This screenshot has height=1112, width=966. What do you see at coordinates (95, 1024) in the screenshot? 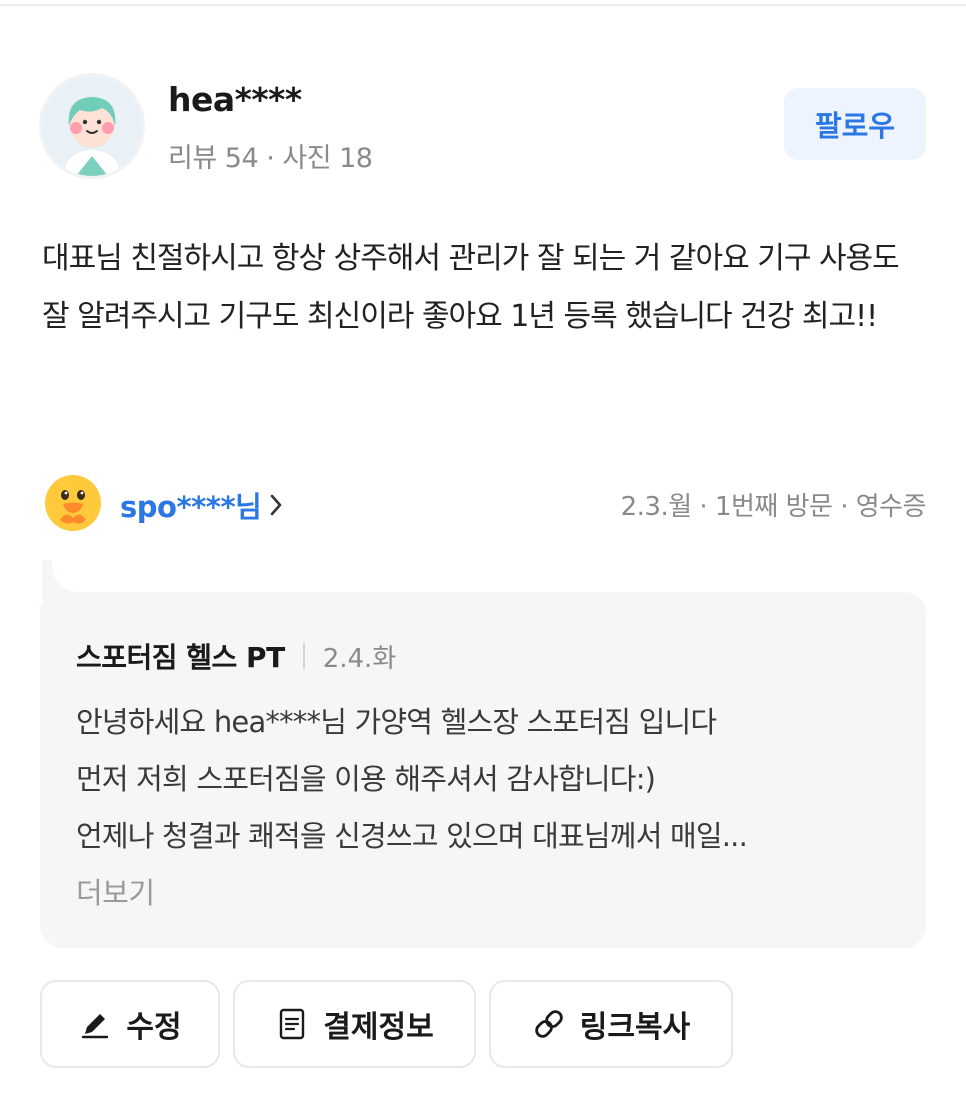
I see `pencil-icon` at bounding box center [95, 1024].